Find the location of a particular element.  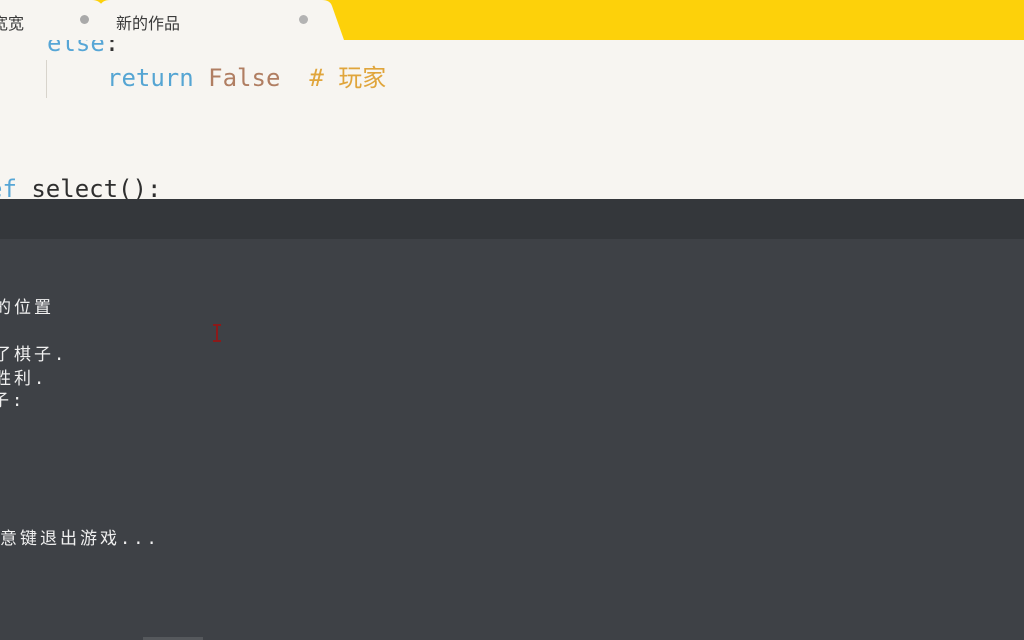

tab-2: 新的作品 is located at coordinates (216, 20).